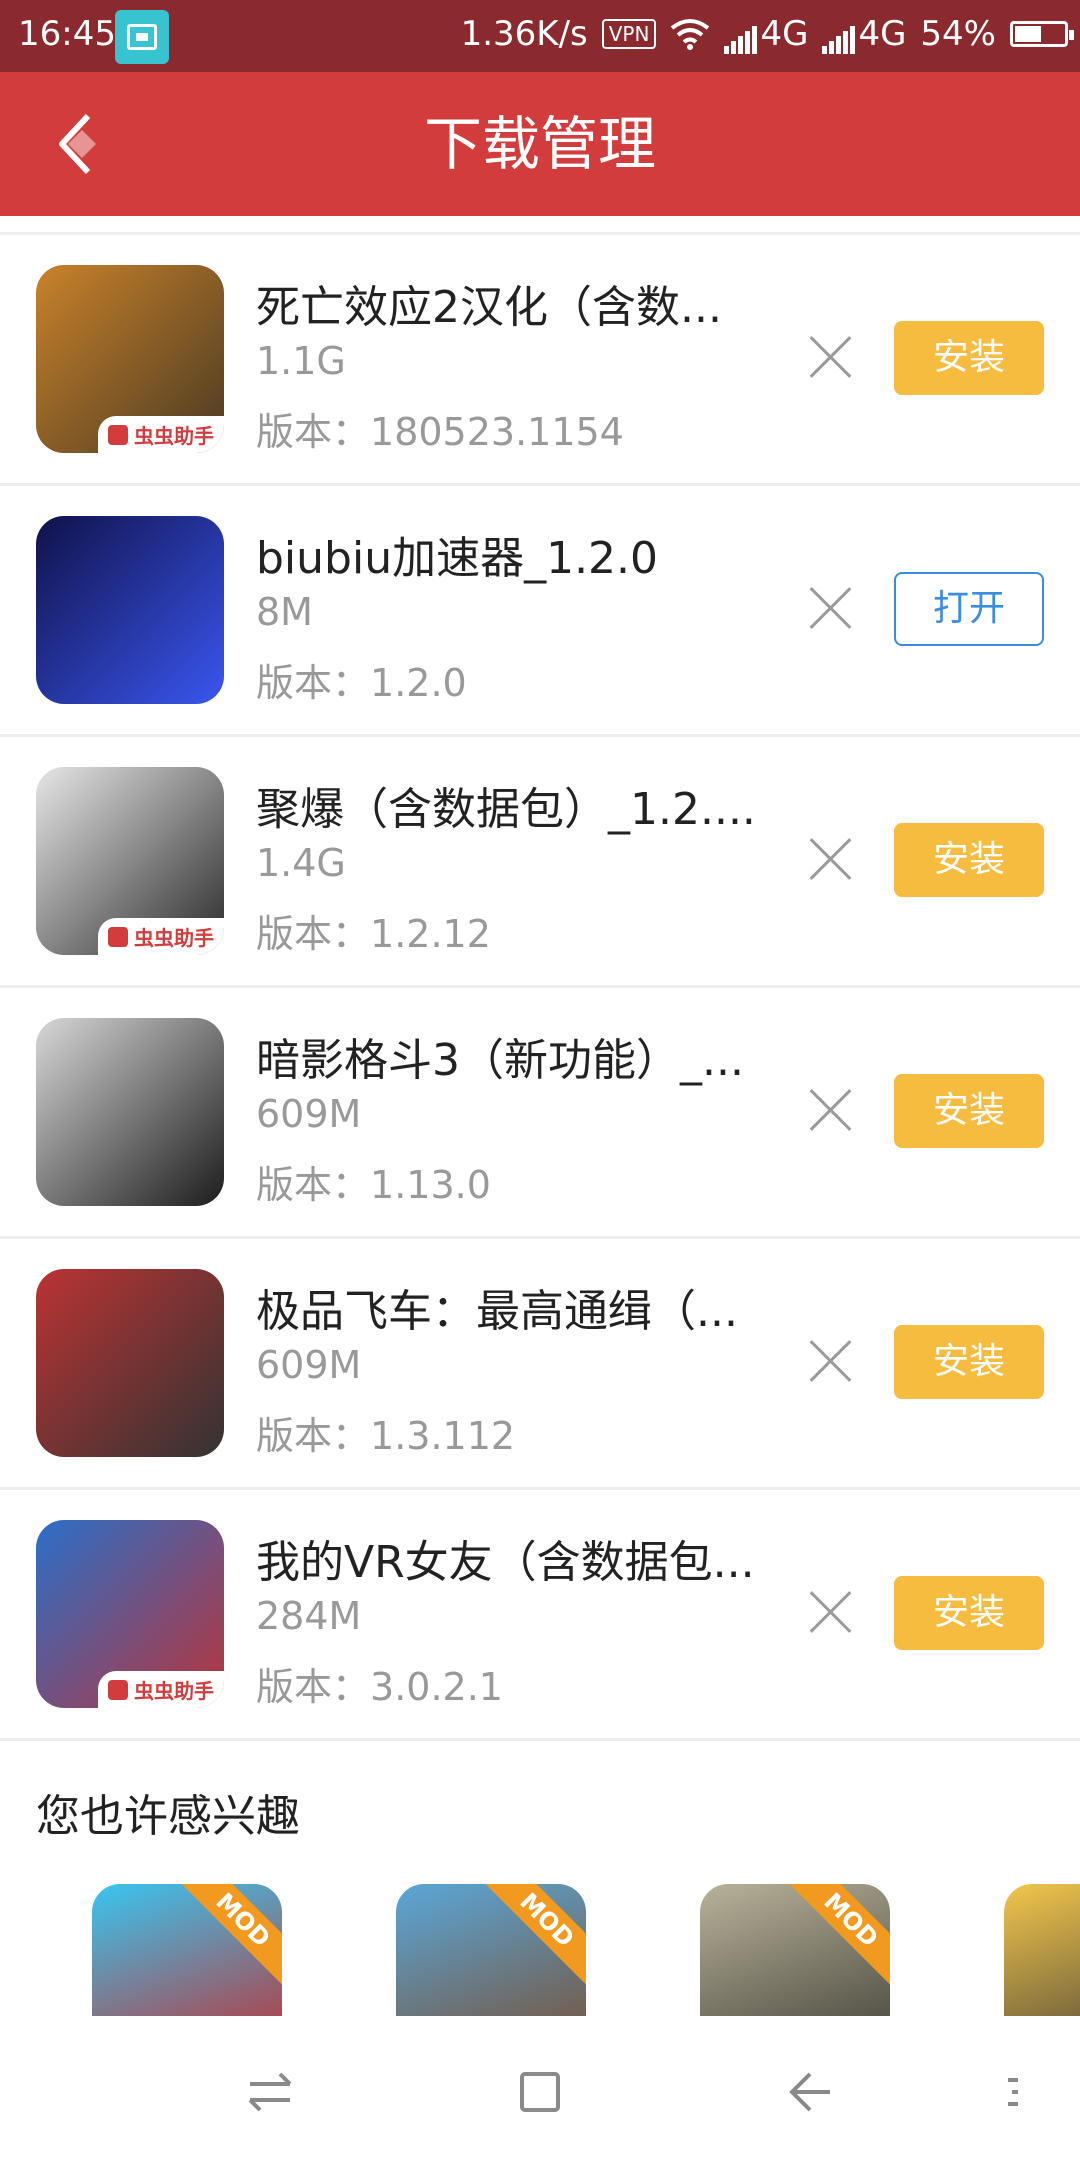  Describe the element at coordinates (540, 862) in the screenshot. I see `download-row: 虫虫助手 聚爆（含数据包）_1.2.... 1.4G 版本：1.2.12 安装` at that location.